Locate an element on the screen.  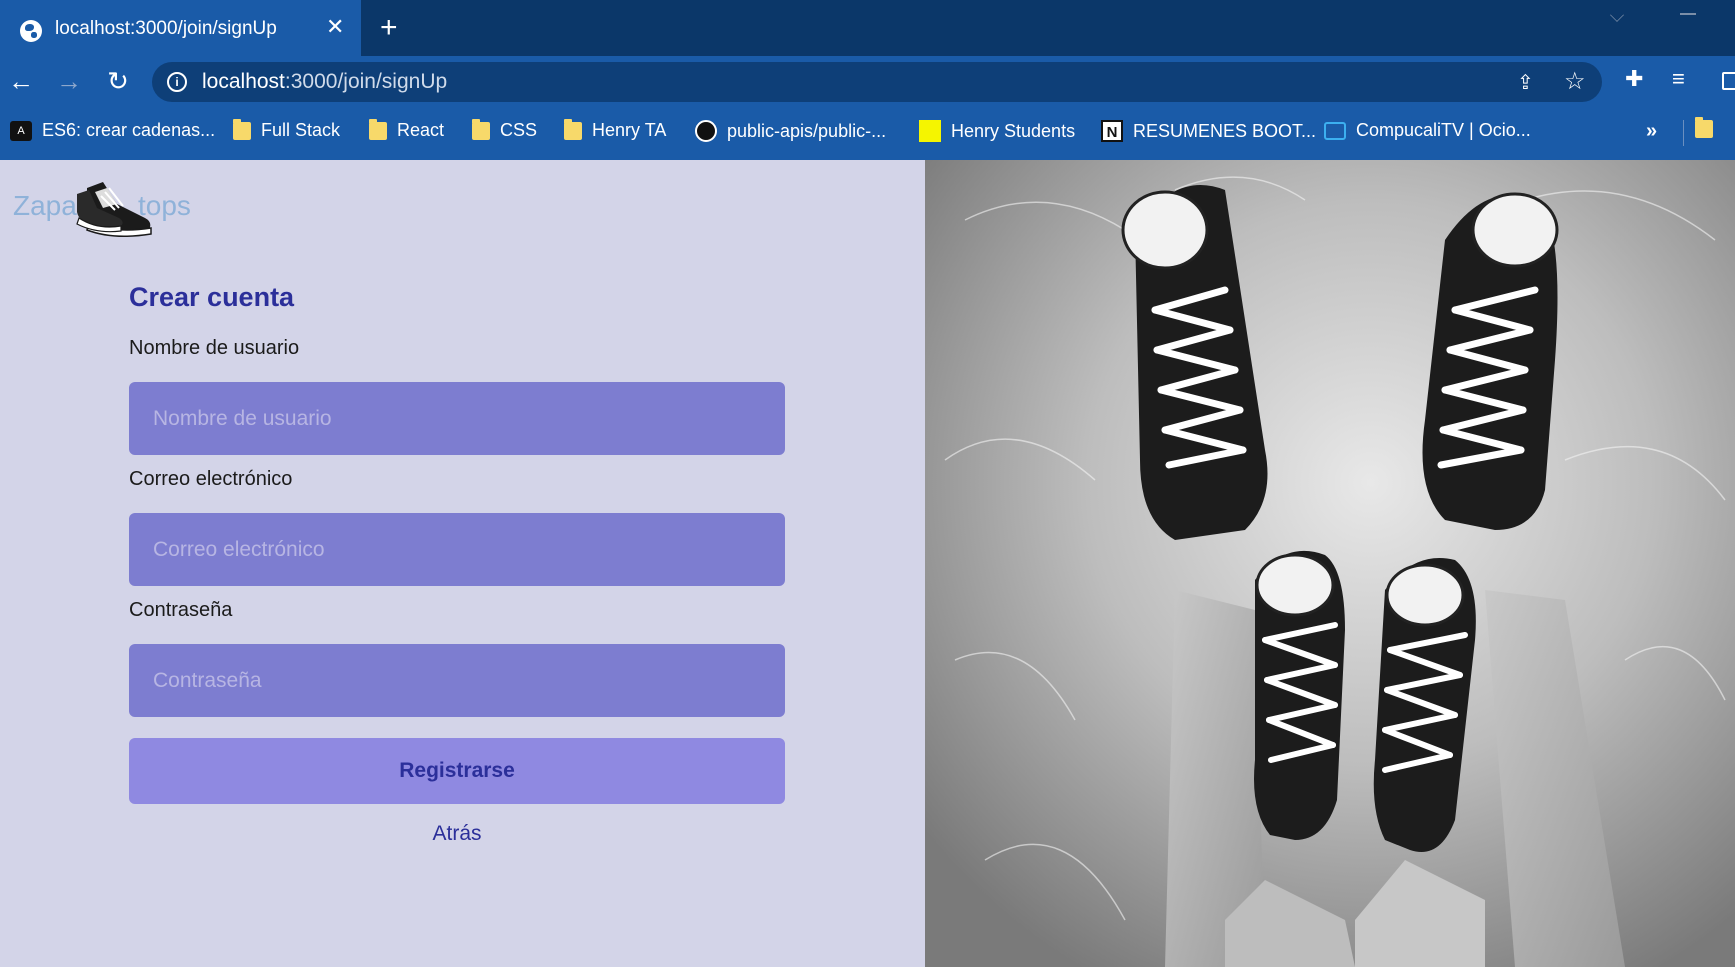
more-bookmarks-chevron-icon: » is located at coordinates (1651, 131).